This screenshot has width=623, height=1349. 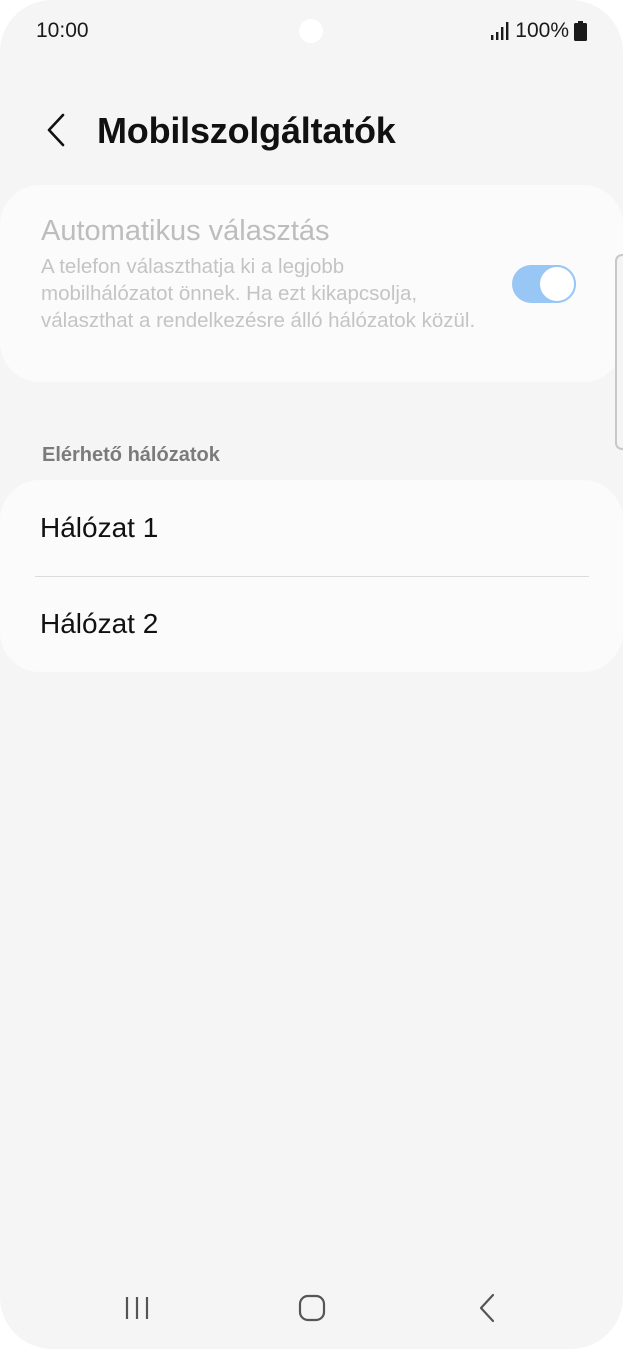 I want to click on status-time: 10:00, so click(x=62, y=30).